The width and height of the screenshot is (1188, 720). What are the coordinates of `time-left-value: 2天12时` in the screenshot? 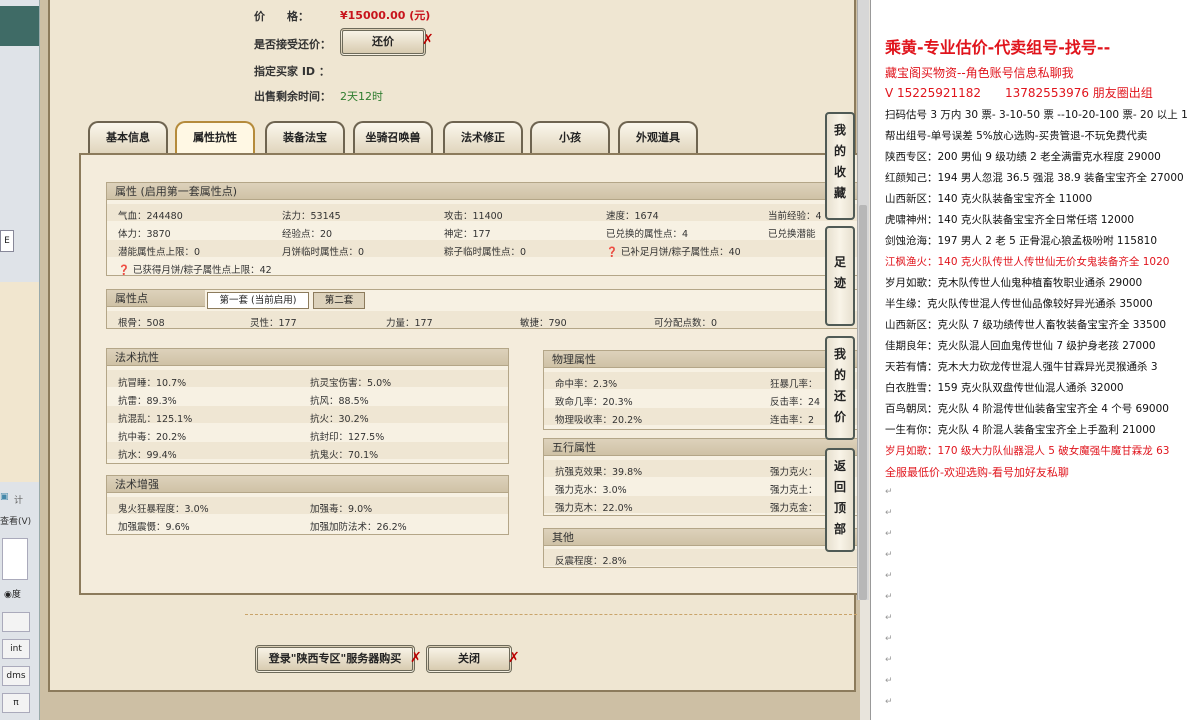 It's located at (361, 96).